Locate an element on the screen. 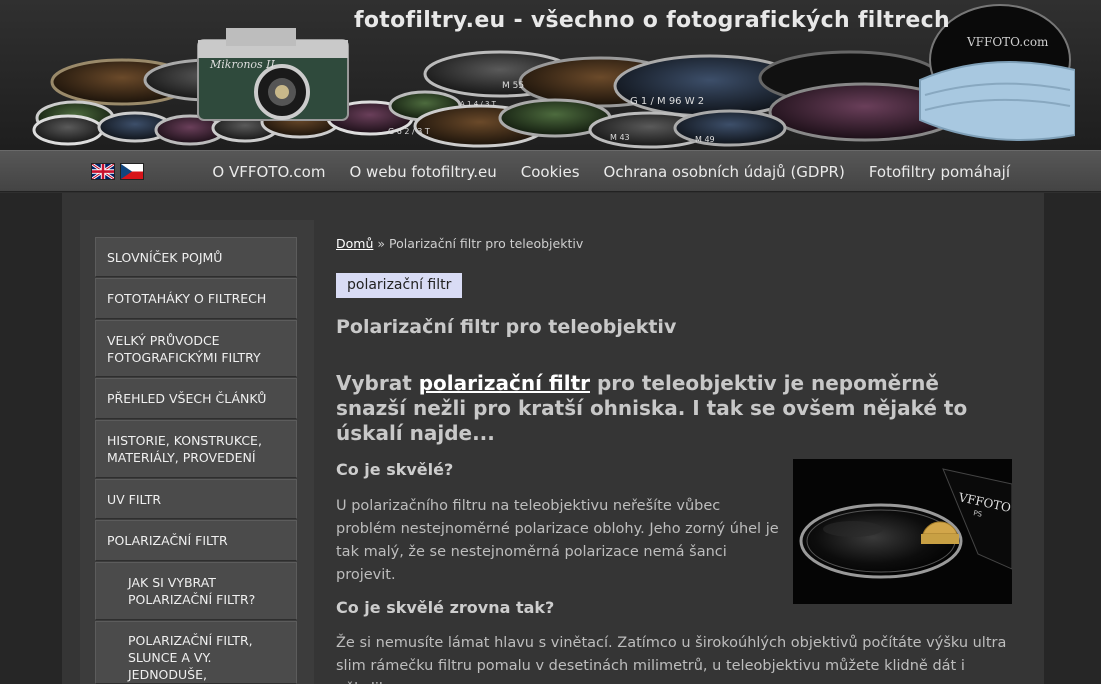 The width and height of the screenshot is (1101, 684). sidebar-item-cheatsheets: FOTOTAHÁKY O FILTRECH is located at coordinates (196, 298).